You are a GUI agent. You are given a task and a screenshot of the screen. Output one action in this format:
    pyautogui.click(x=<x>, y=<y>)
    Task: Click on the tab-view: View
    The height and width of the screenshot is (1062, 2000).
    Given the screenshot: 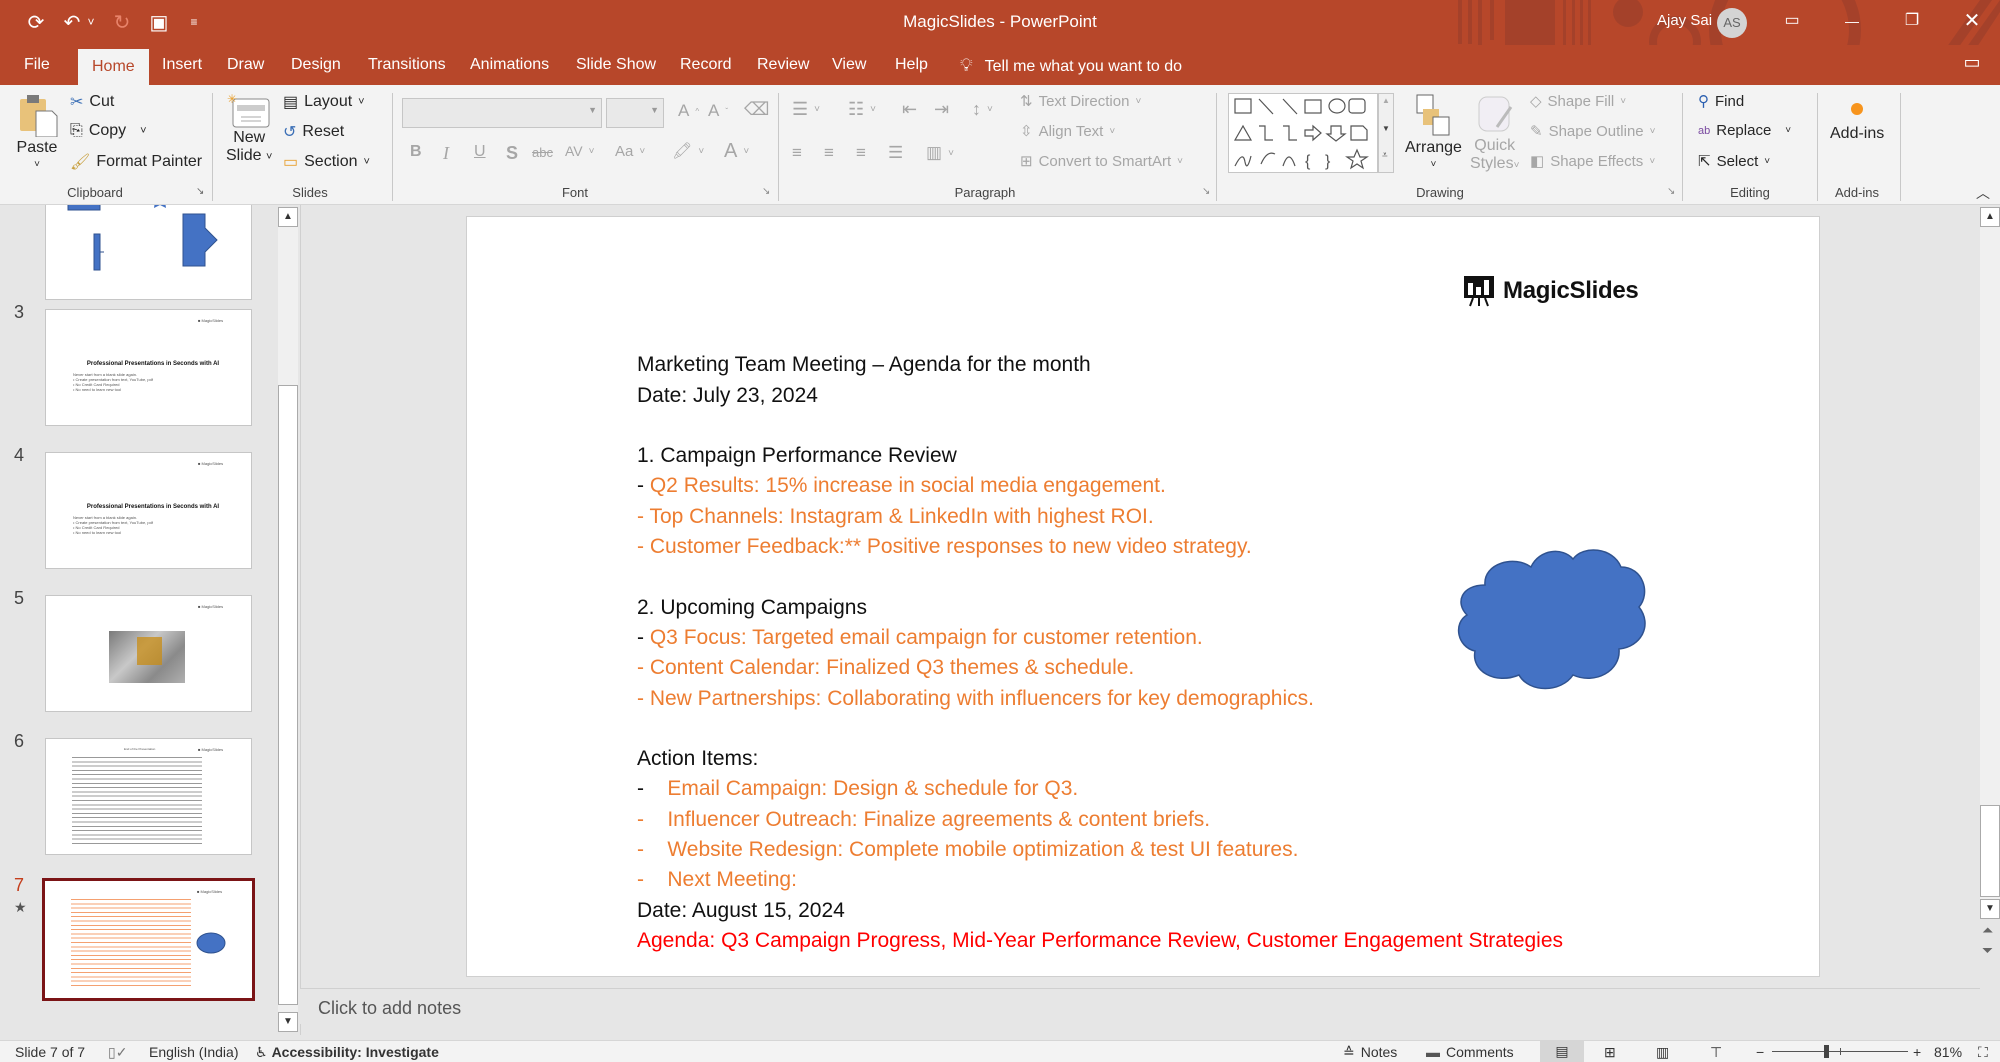 What is the action you would take?
    pyautogui.click(x=849, y=65)
    